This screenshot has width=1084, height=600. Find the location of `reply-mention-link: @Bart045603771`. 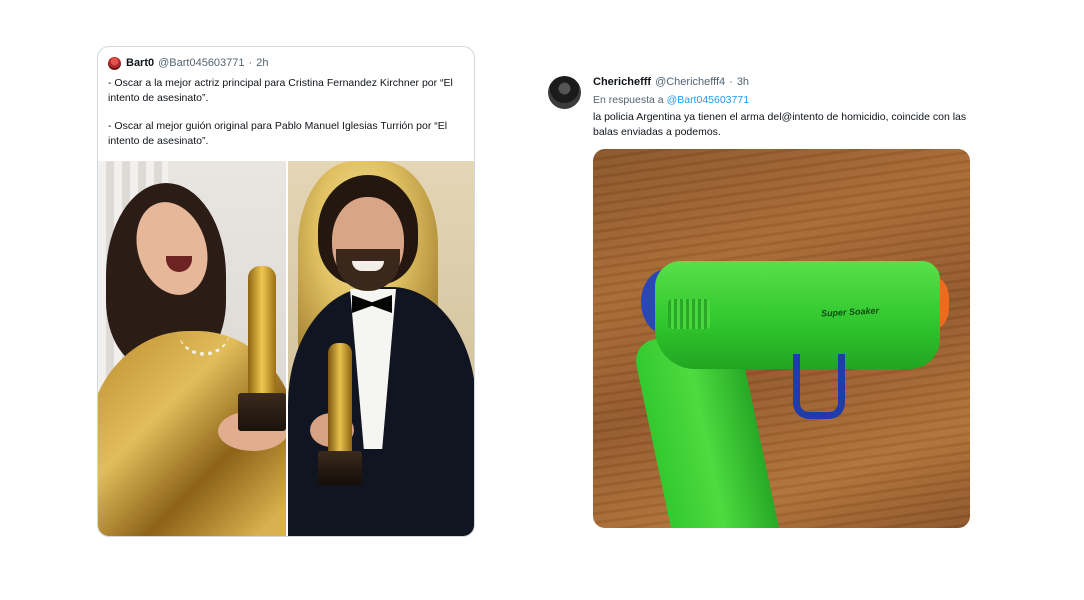

reply-mention-link: @Bart045603771 is located at coordinates (708, 100).